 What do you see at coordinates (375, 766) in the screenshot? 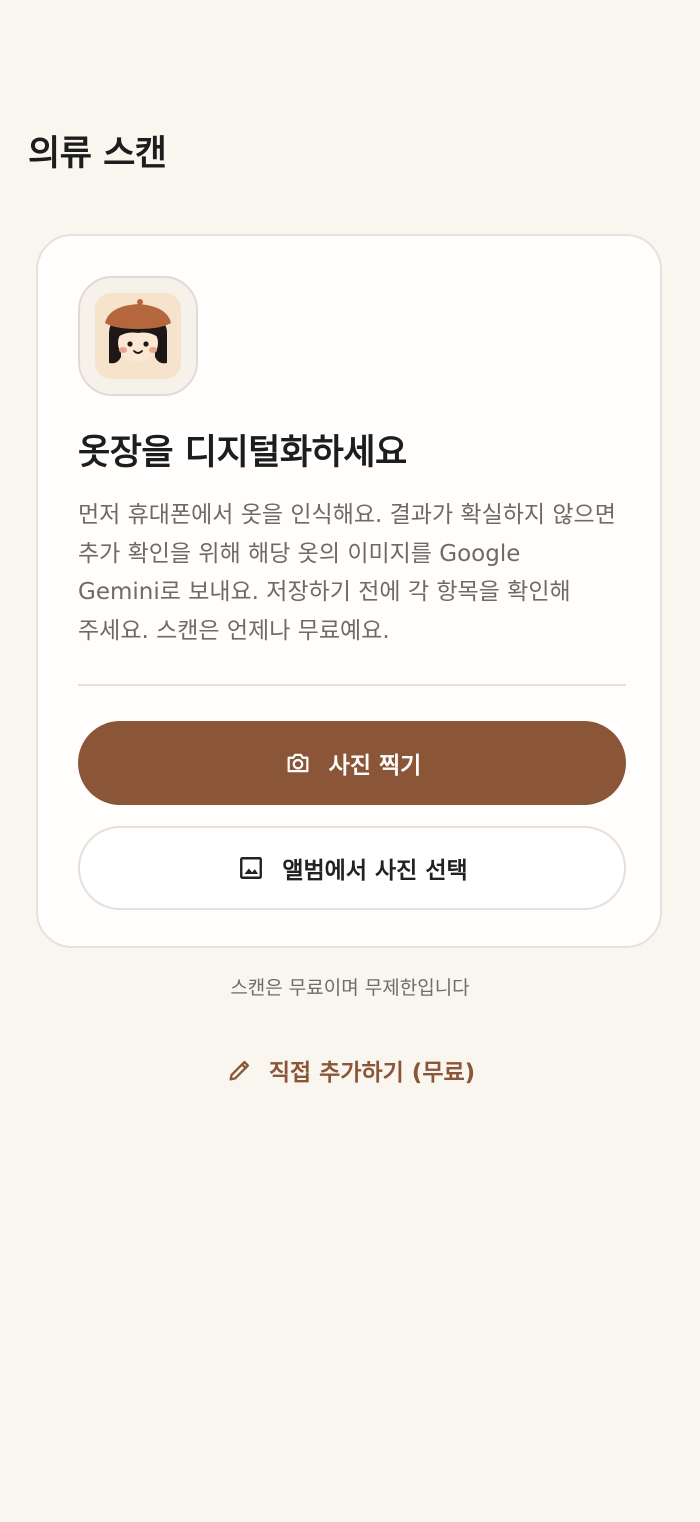
I see `take-photo-label: 사진 찍기` at bounding box center [375, 766].